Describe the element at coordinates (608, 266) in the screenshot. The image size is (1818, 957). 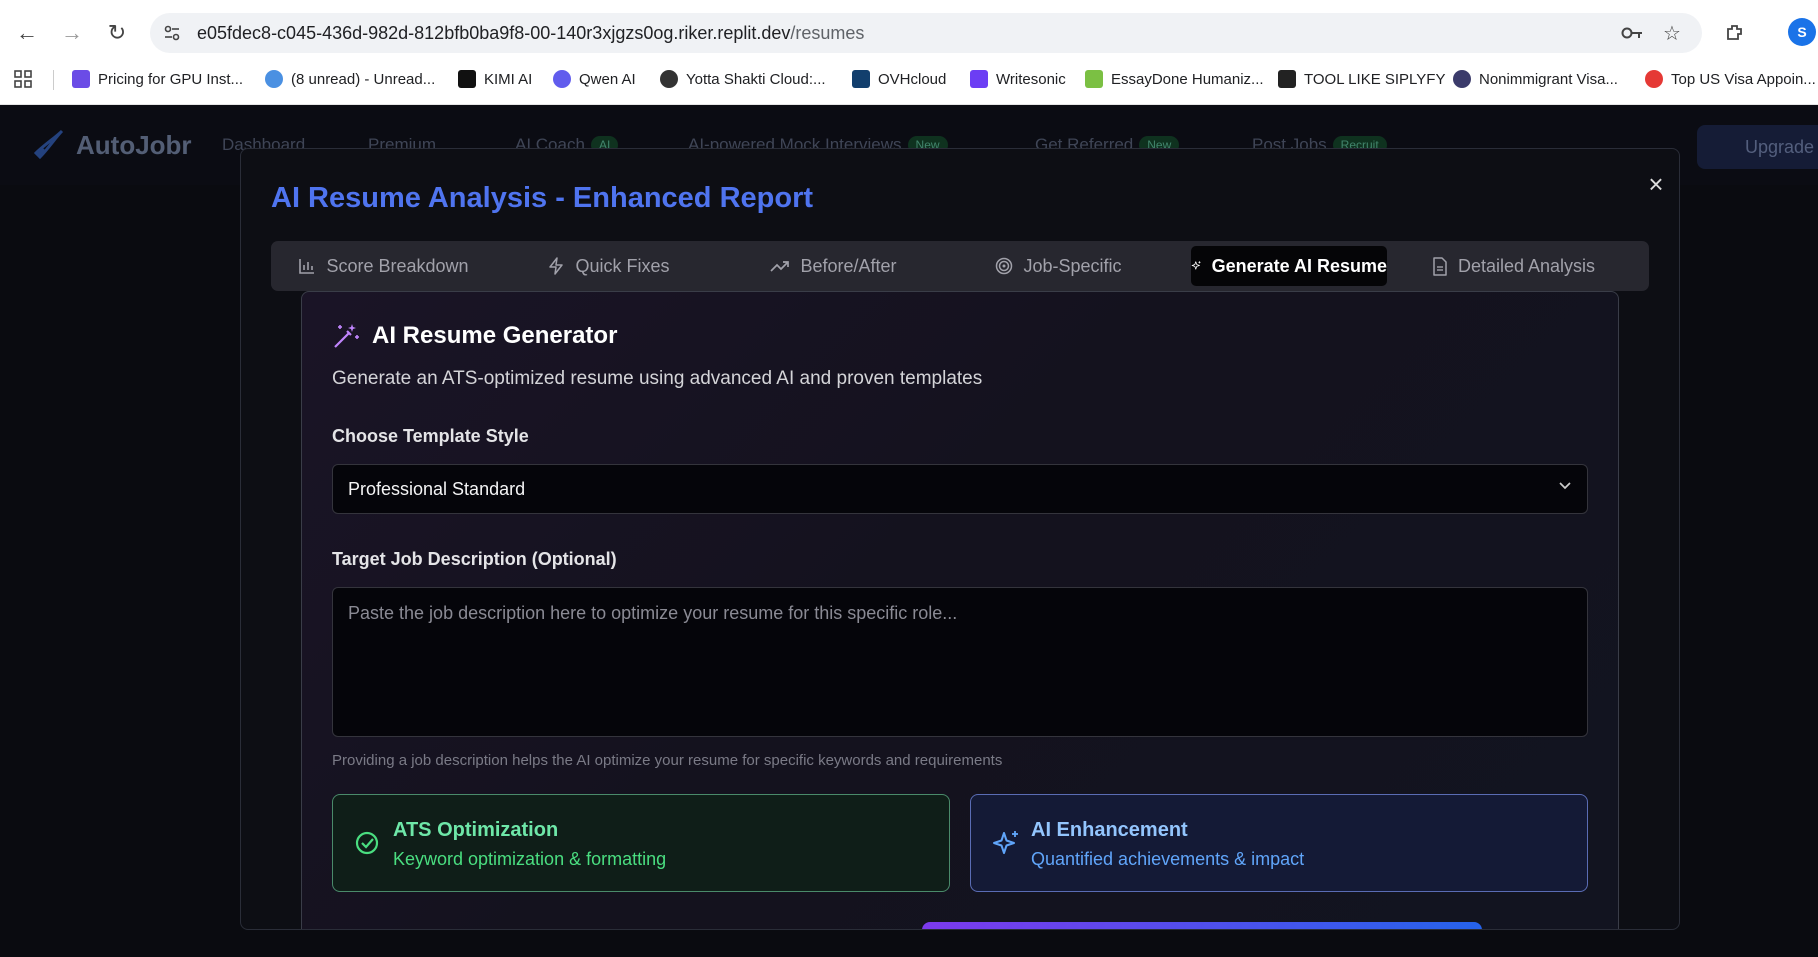
I see `tab-quick-fixes: Quick Fixes` at that location.